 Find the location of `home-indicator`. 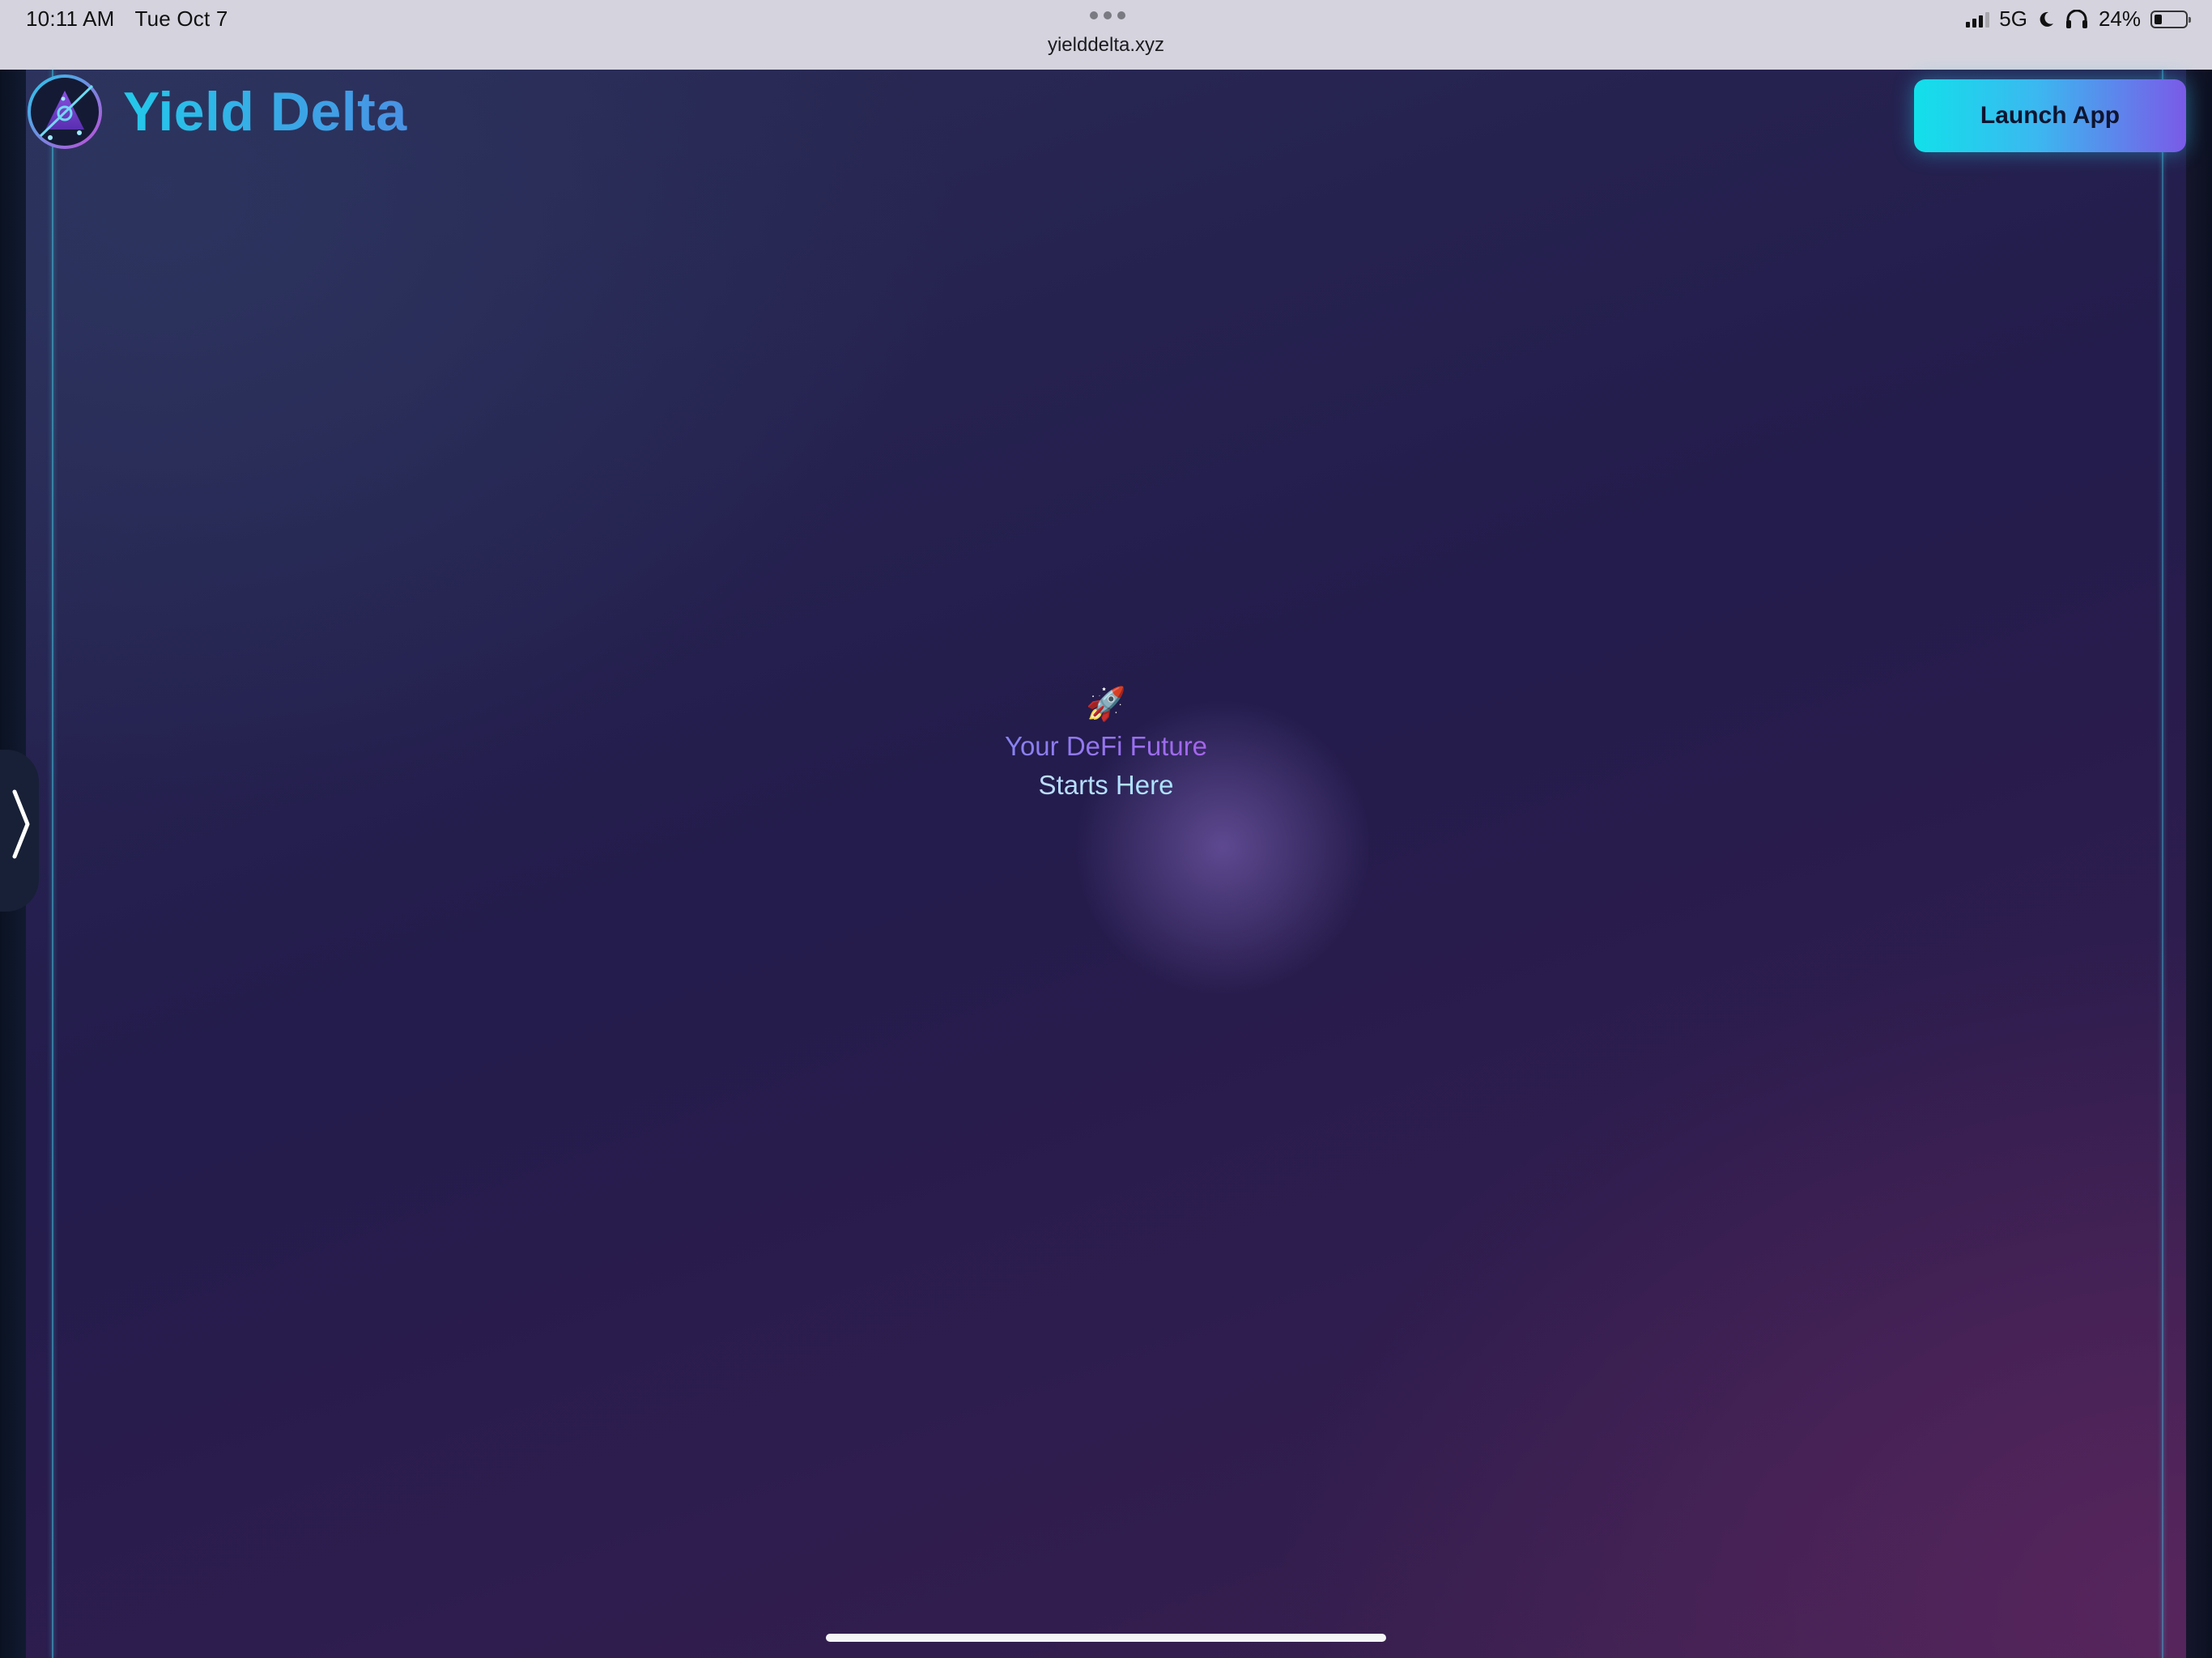

home-indicator is located at coordinates (1106, 1638).